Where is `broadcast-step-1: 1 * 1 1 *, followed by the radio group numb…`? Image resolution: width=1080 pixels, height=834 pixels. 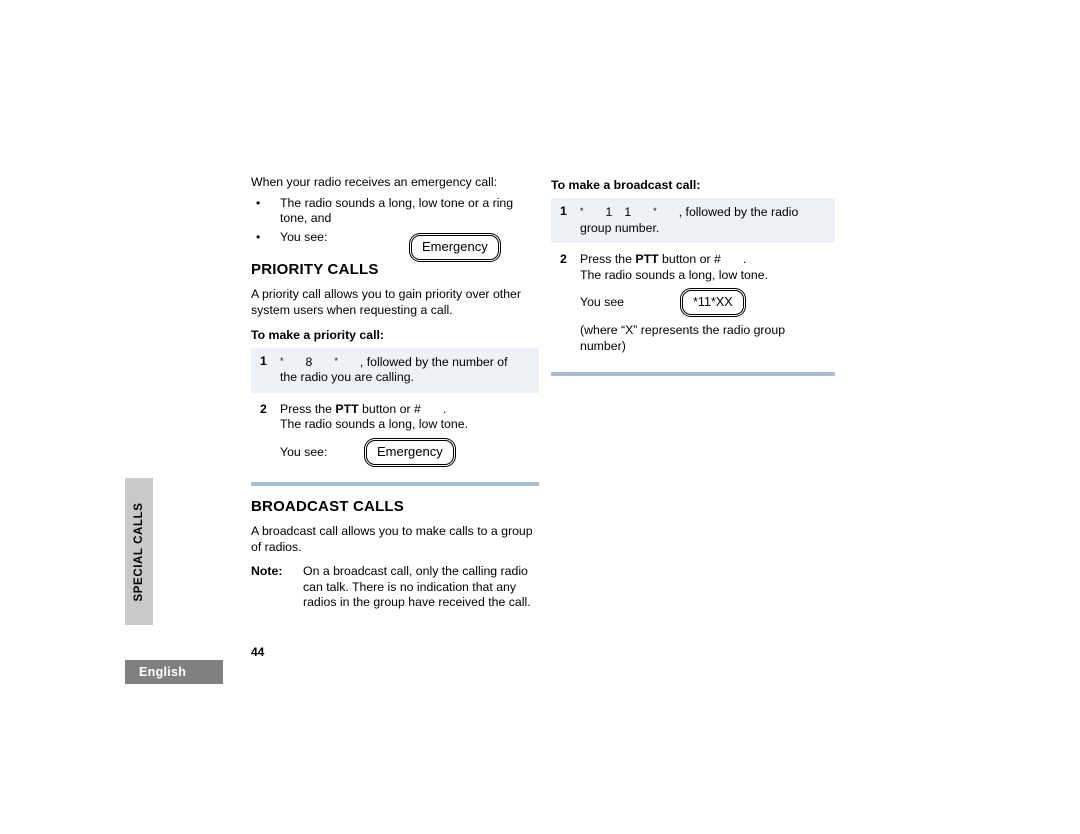 broadcast-step-1: 1 * 1 1 *, followed by the radio group numb… is located at coordinates (693, 221).